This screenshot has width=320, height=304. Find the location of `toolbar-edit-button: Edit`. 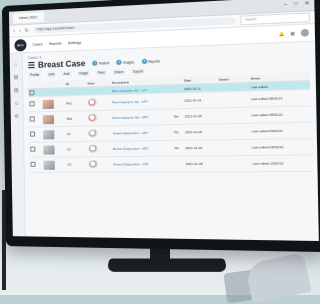

toolbar-edit-button: Edit is located at coordinates (51, 74).